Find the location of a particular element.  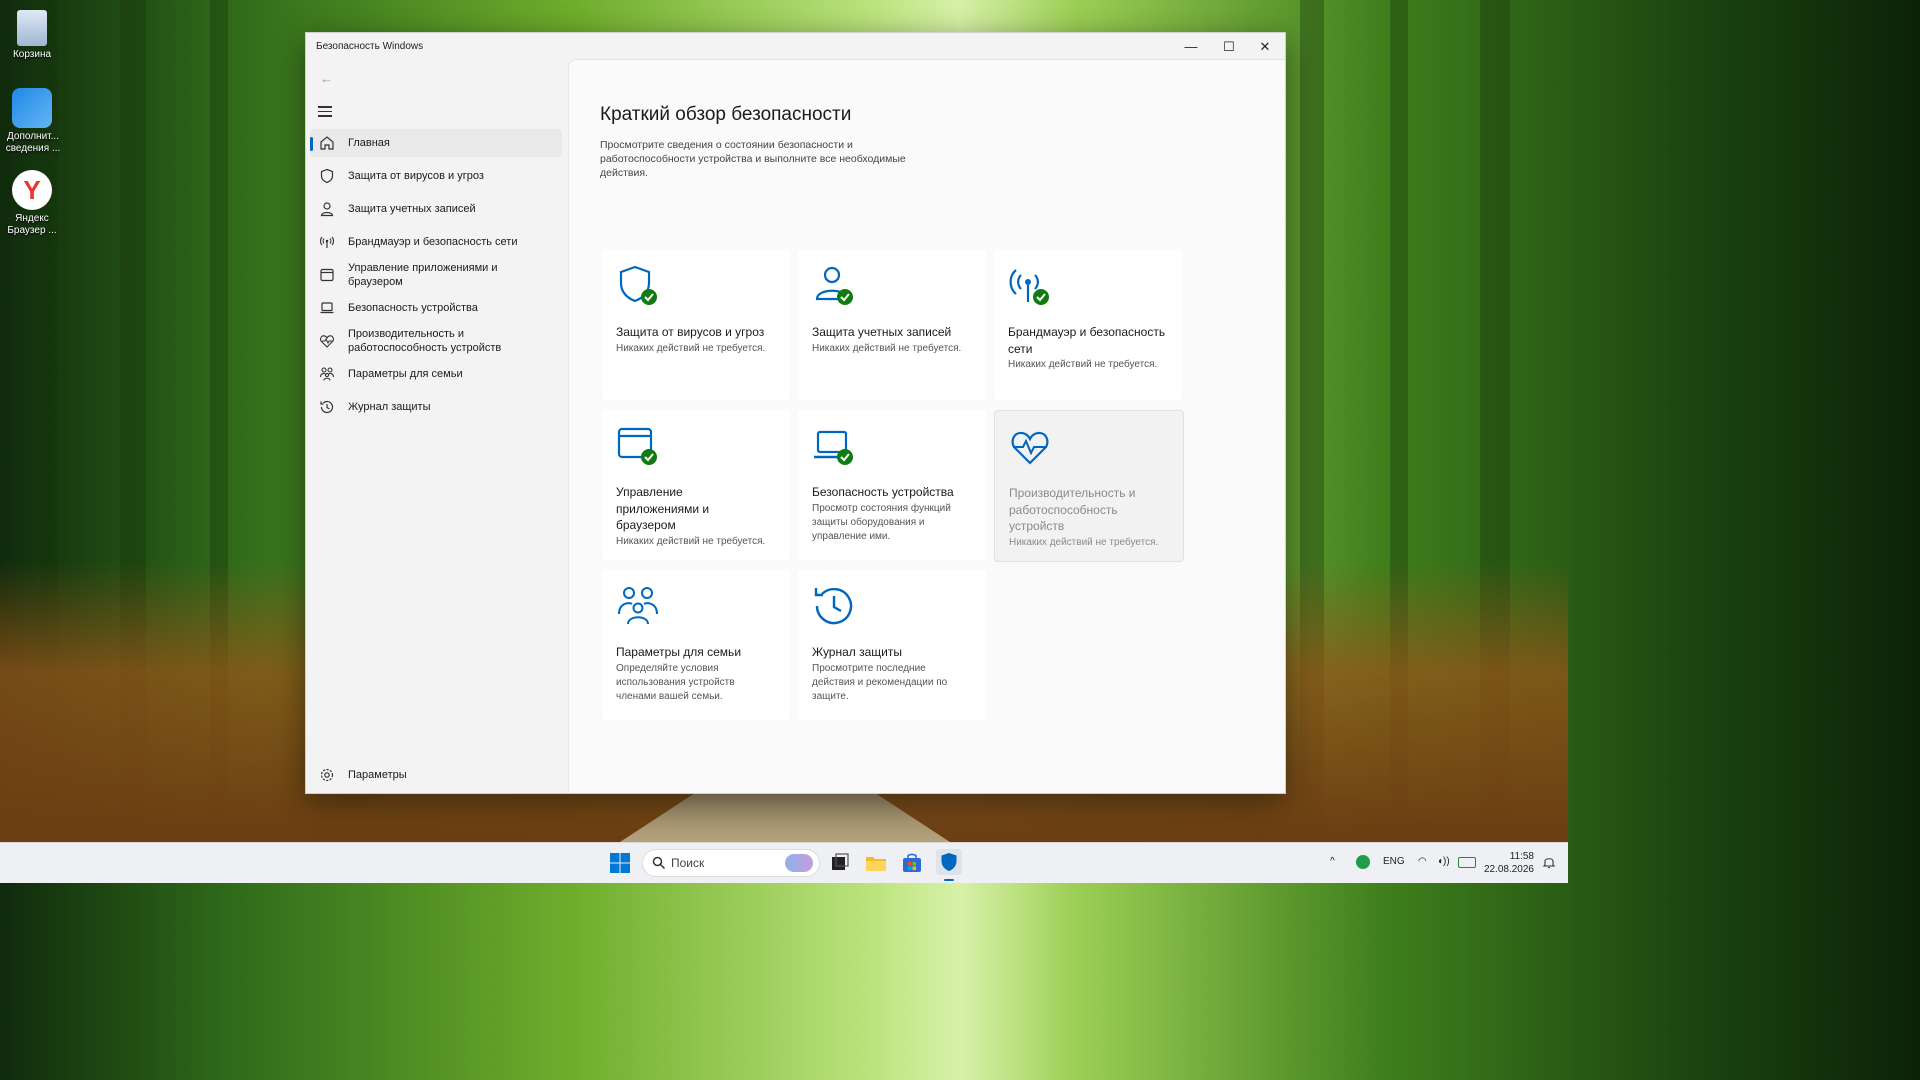

file-explorer-icon is located at coordinates (876, 863).